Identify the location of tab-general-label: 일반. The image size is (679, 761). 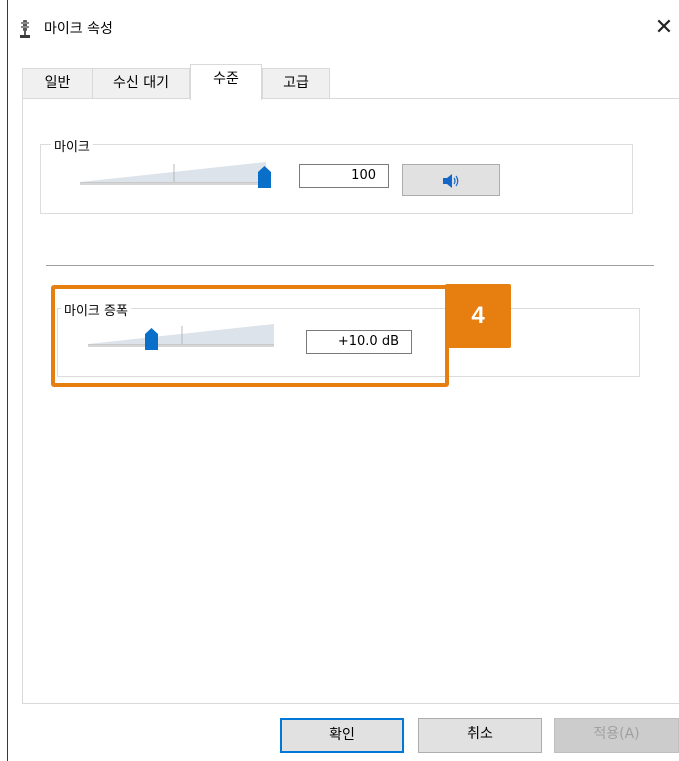
(57, 83).